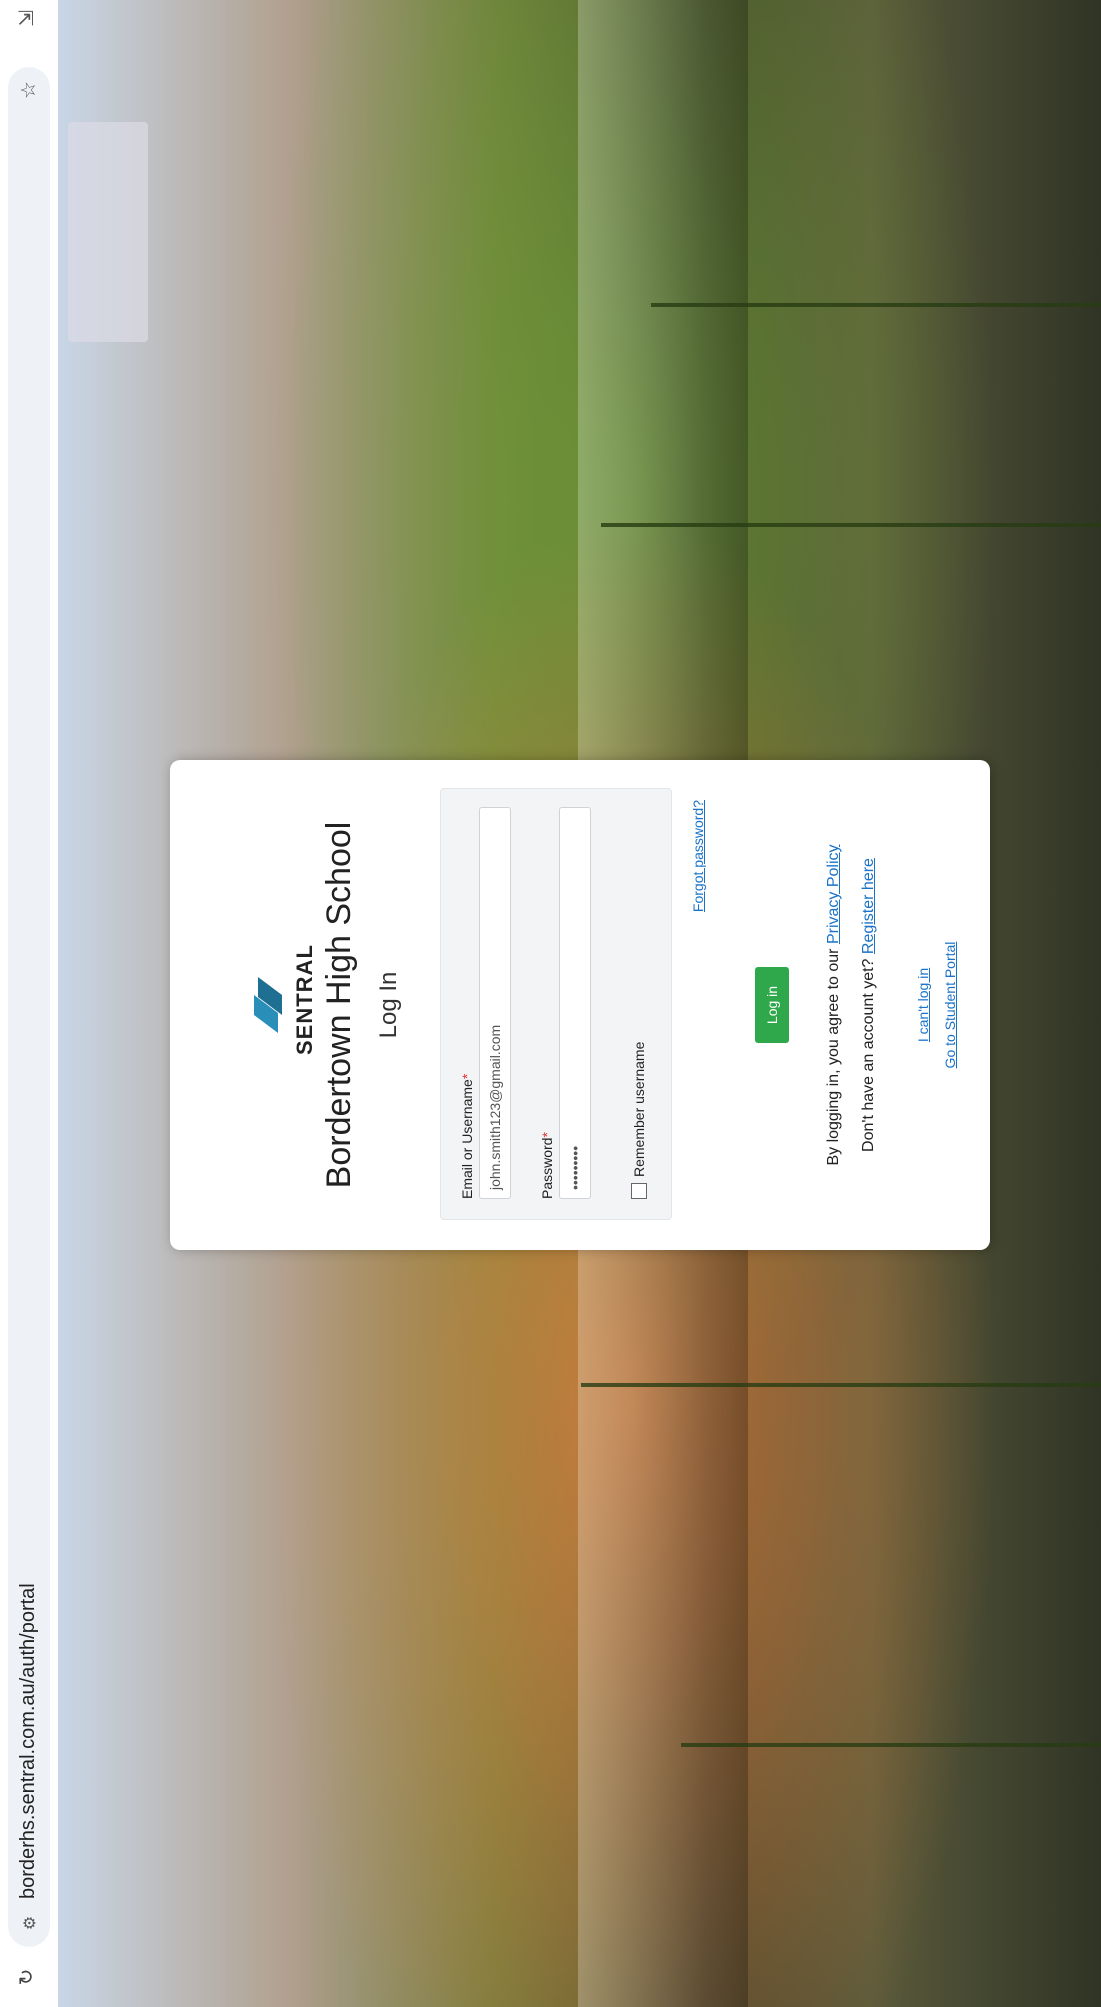  I want to click on password-label-text: Password, so click(547, 1168).